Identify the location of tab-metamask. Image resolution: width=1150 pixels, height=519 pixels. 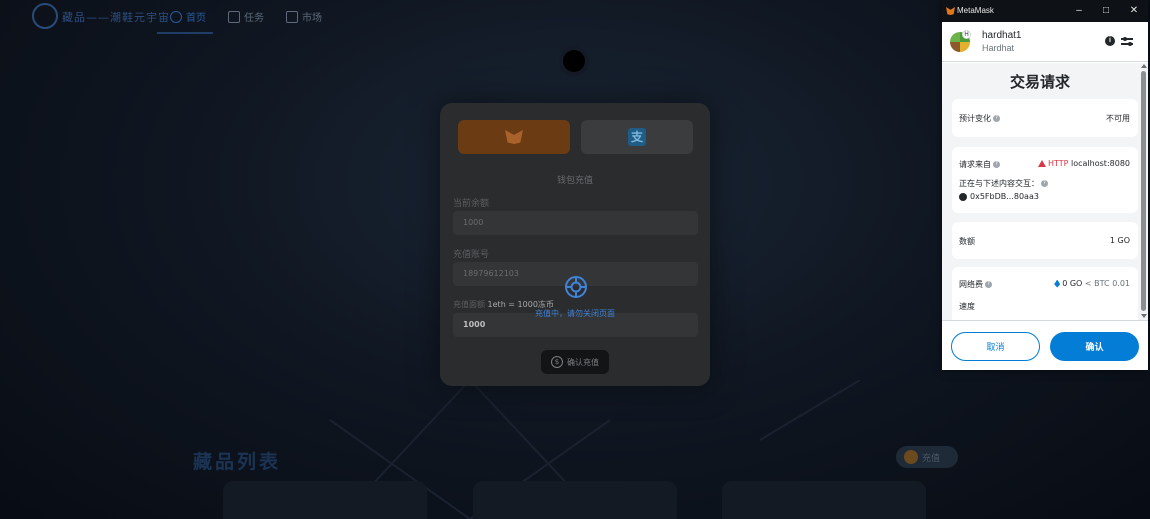
(514, 137).